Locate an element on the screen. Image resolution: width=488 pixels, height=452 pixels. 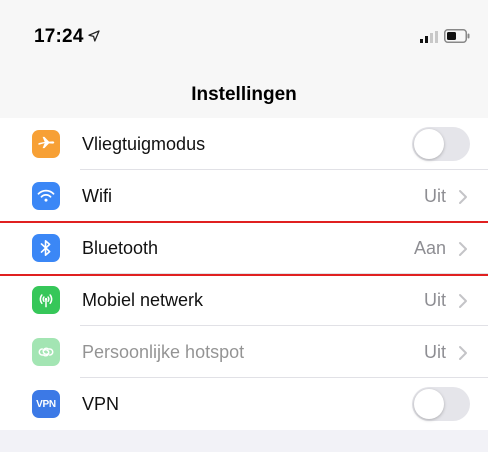
row-value: Aan is located at coordinates (429, 248).